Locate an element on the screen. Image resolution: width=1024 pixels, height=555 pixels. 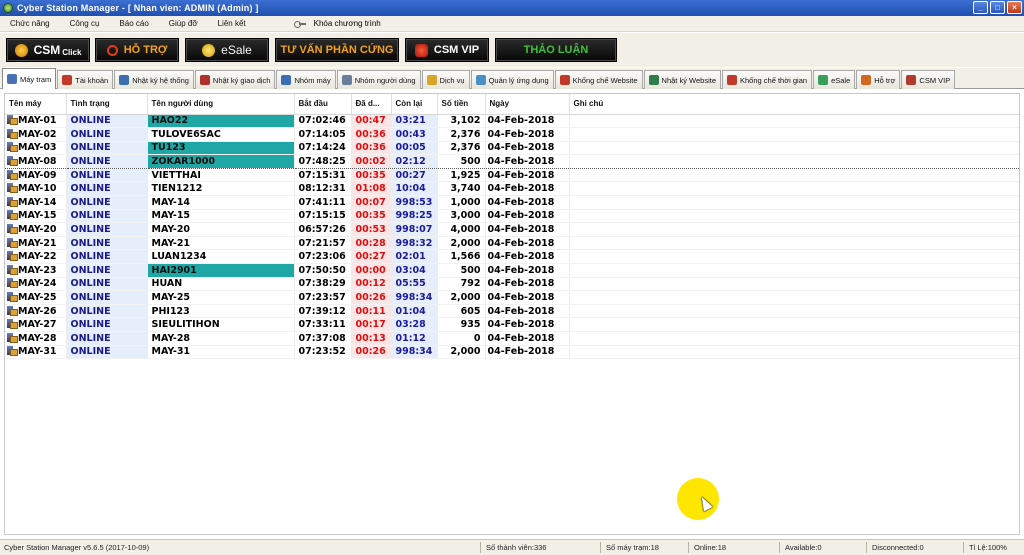
online-count: Online:18 is located at coordinates (710, 547).